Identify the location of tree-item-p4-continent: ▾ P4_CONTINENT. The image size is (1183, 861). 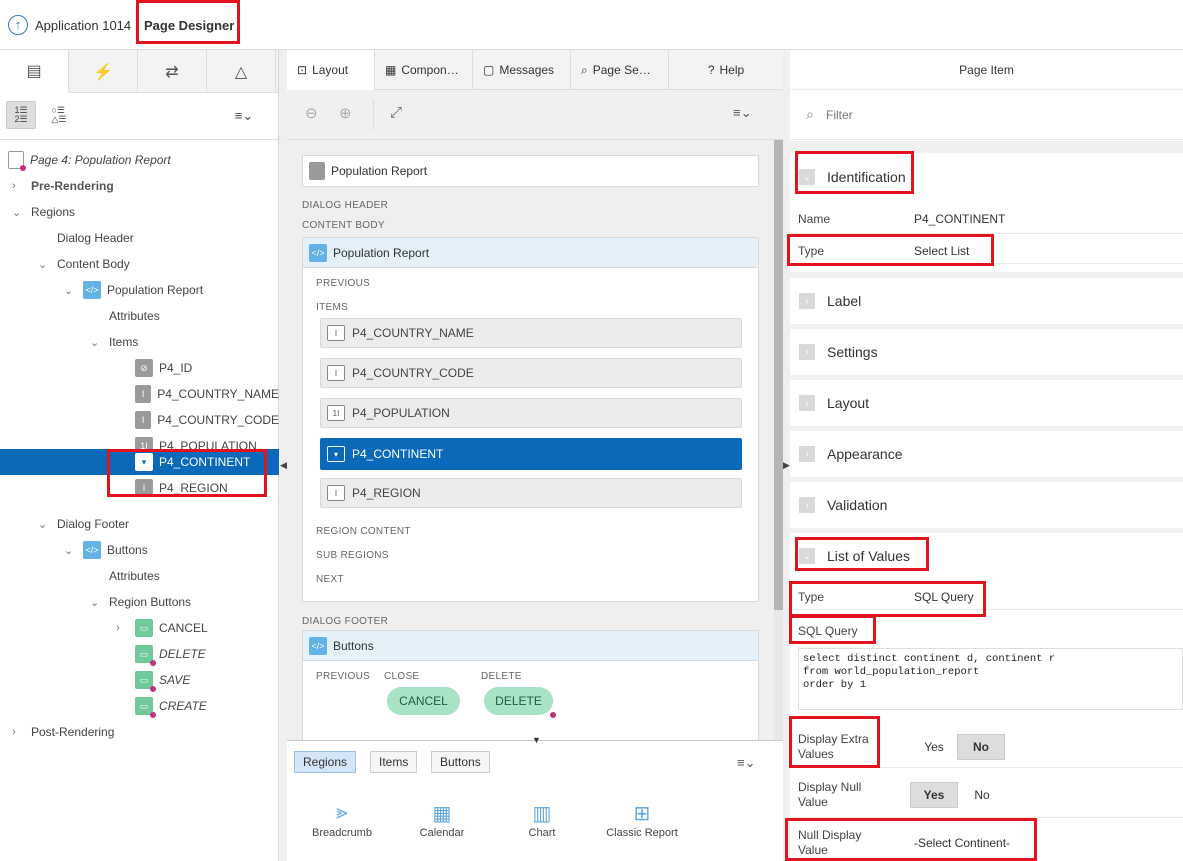
(139, 462).